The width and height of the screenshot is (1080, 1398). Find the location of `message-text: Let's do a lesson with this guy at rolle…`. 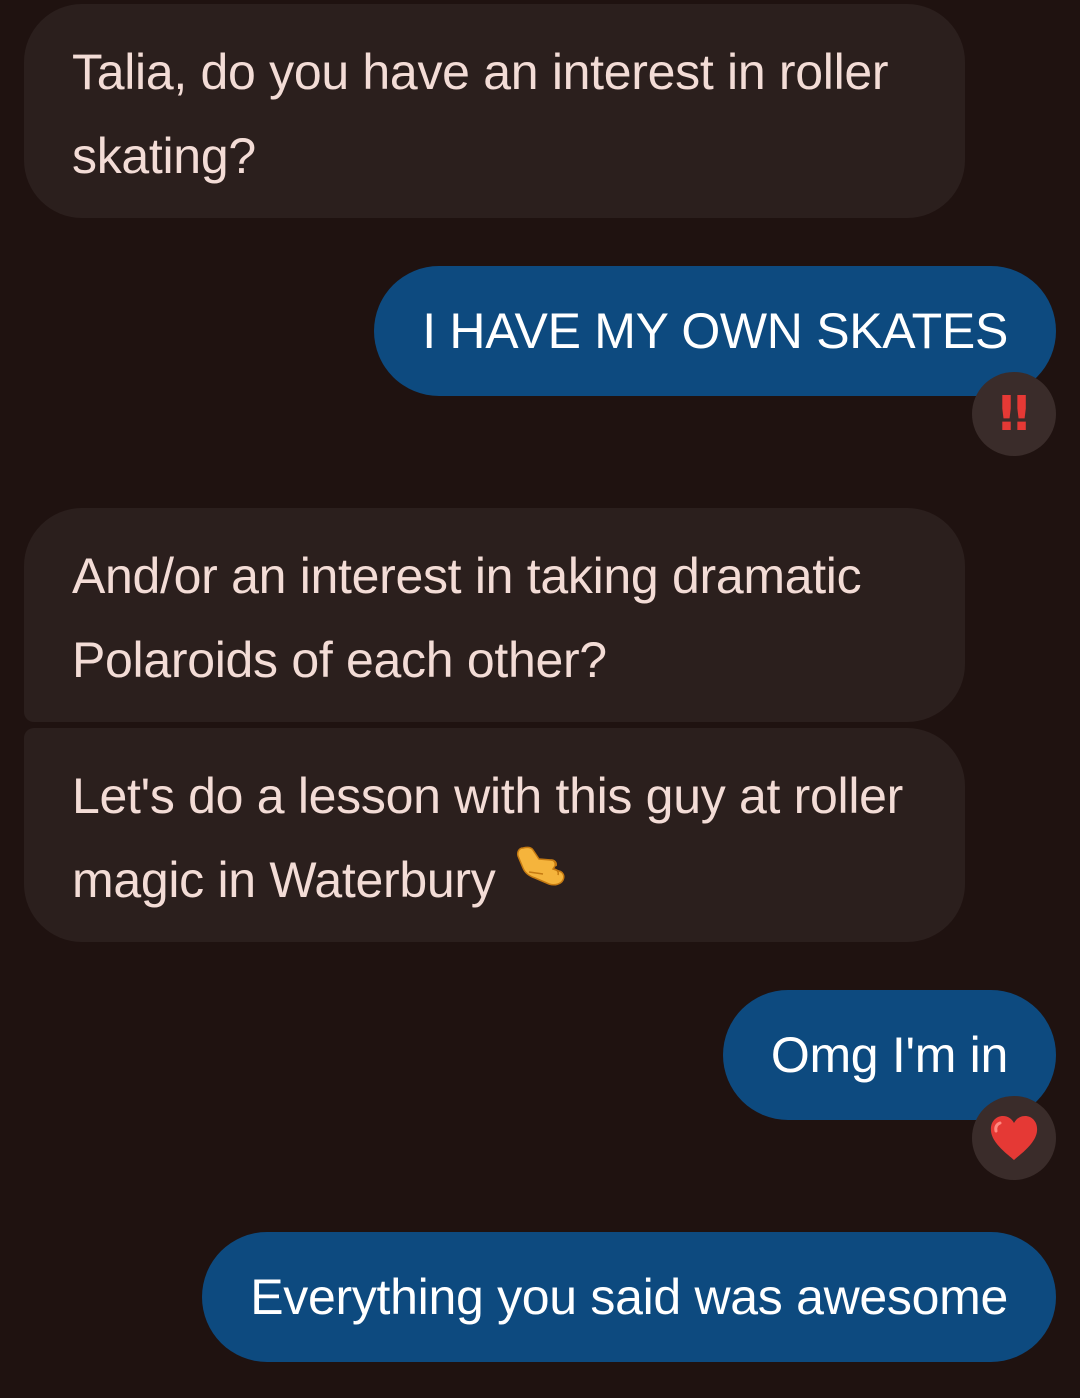

message-text: Let's do a lesson with this guy at rolle… is located at coordinates (488, 838).